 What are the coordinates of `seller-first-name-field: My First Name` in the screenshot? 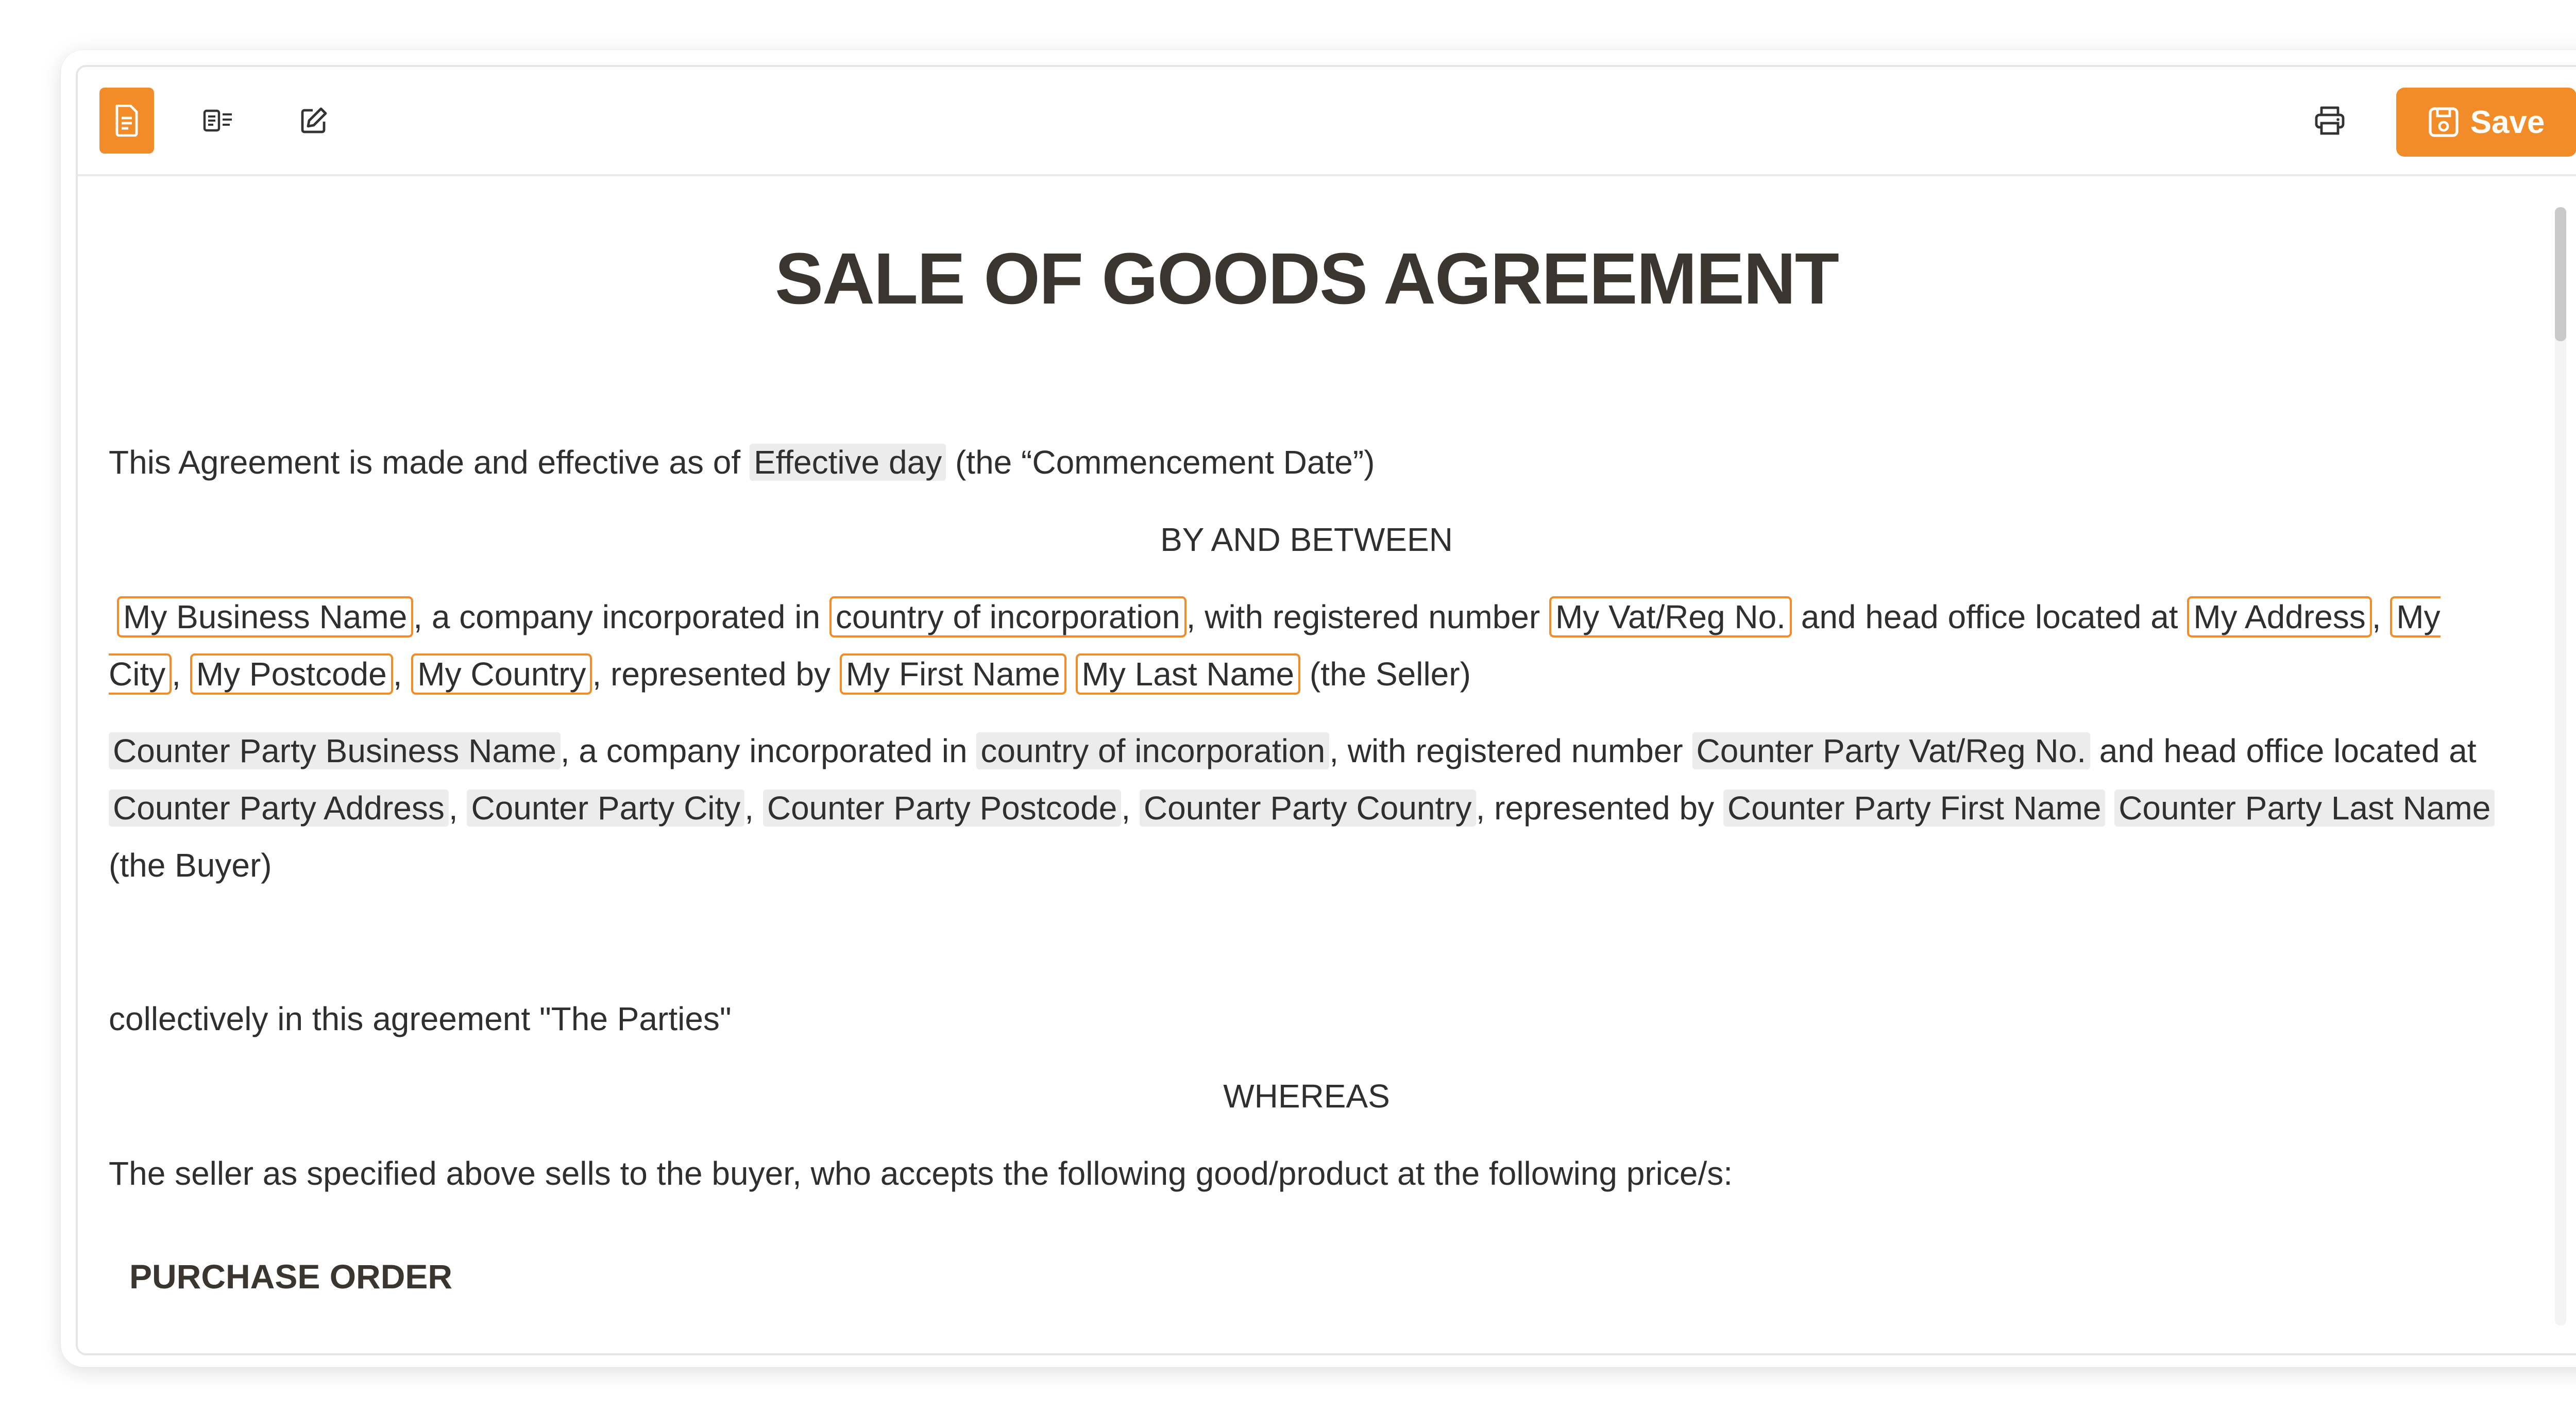 It's located at (952, 674).